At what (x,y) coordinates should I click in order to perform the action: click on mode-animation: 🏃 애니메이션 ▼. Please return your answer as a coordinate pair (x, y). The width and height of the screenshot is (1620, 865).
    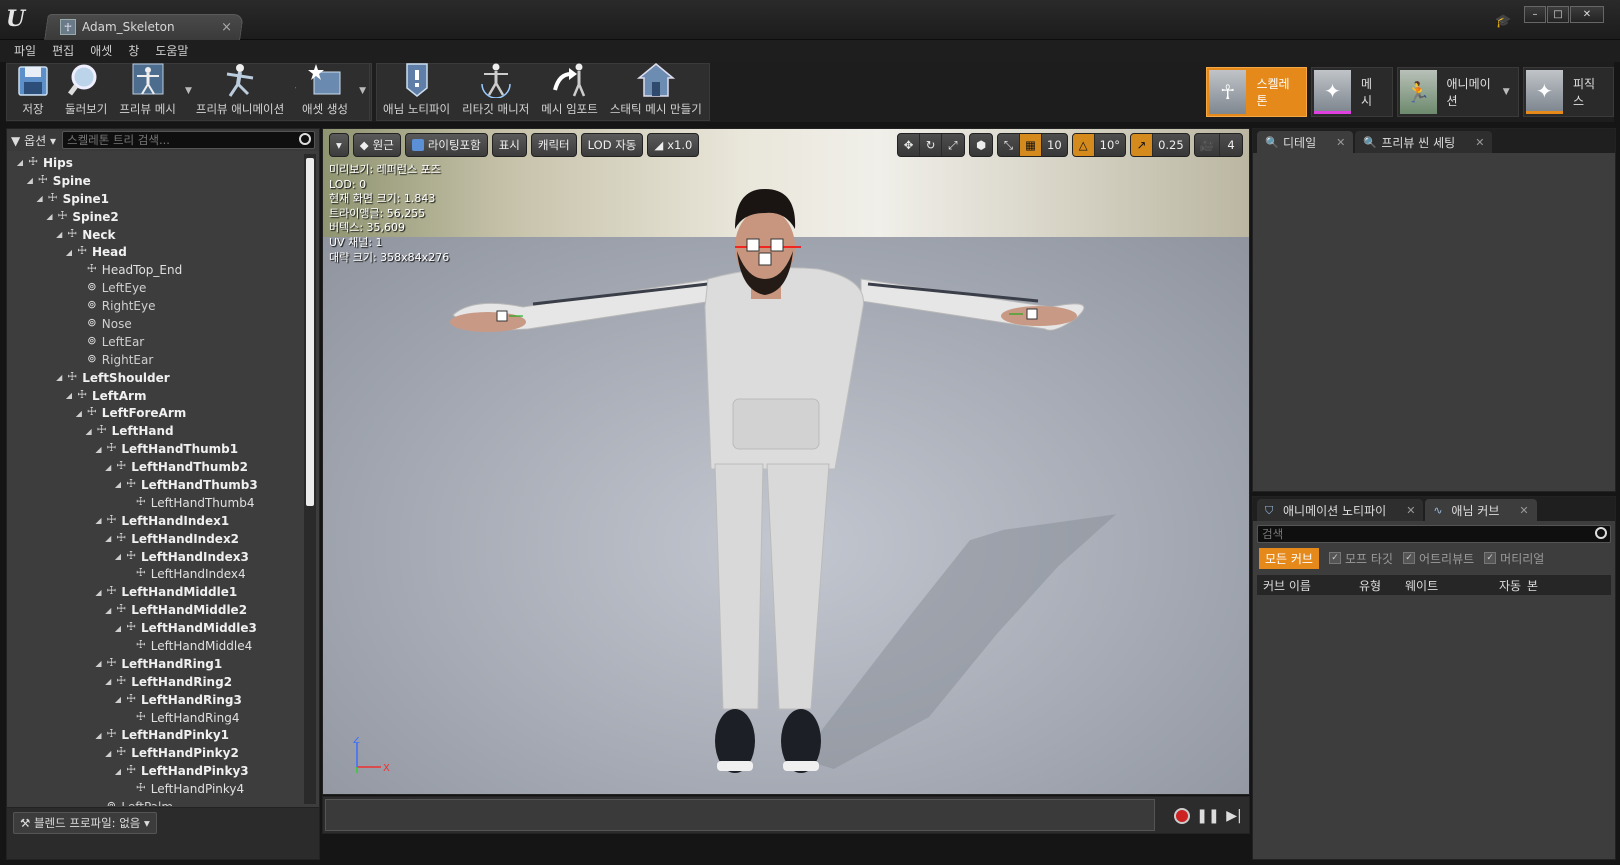
    Looking at the image, I should click on (1457, 92).